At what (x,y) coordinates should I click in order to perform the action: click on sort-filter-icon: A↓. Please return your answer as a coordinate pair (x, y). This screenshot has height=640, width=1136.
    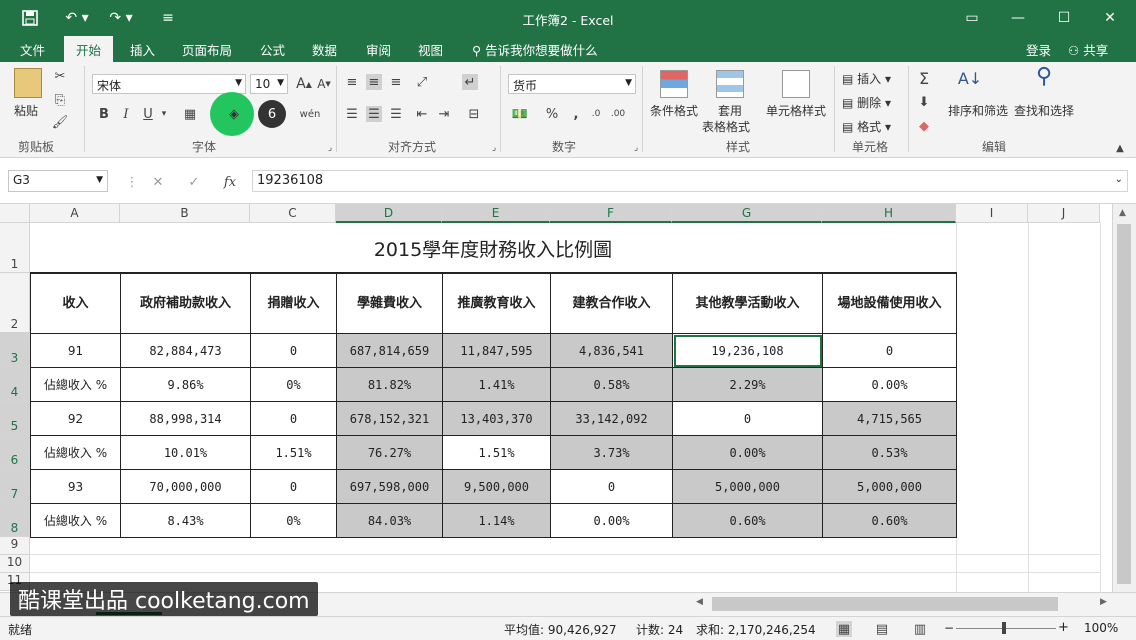
    Looking at the image, I should click on (970, 78).